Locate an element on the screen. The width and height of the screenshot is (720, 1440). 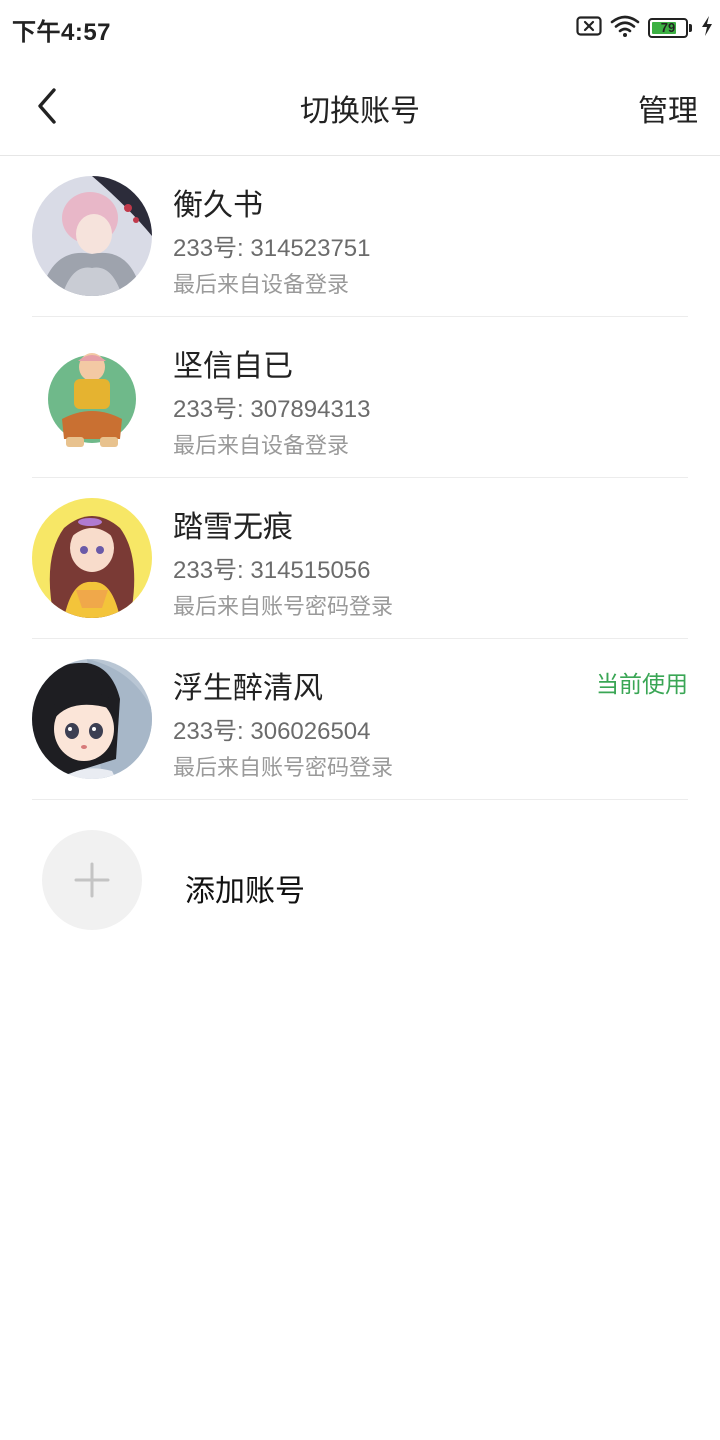
account-item: 浮生醉清风 233号: 306026504 最后来自账号密码登录 当前使用 is located at coordinates (360, 719).